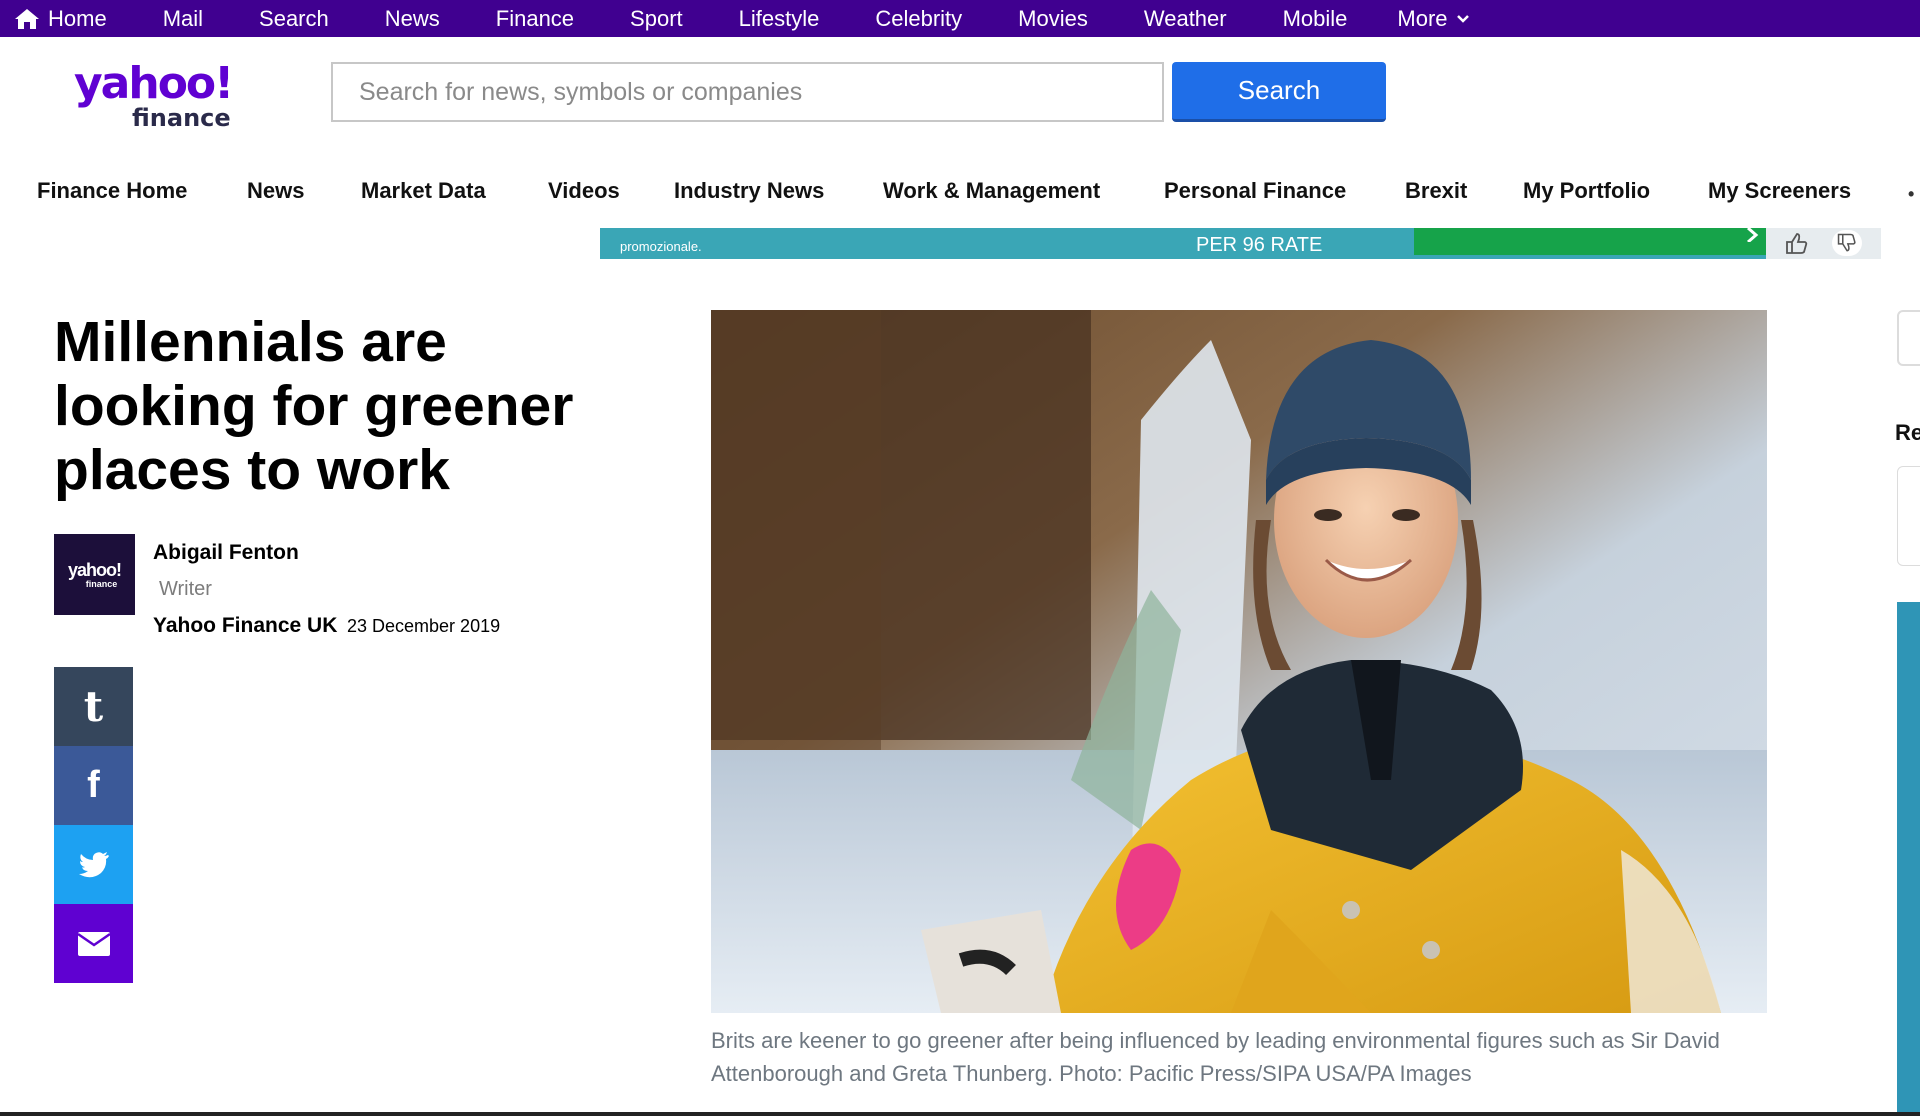  Describe the element at coordinates (661, 246) in the screenshot. I see `ad-text: promozionale.` at that location.